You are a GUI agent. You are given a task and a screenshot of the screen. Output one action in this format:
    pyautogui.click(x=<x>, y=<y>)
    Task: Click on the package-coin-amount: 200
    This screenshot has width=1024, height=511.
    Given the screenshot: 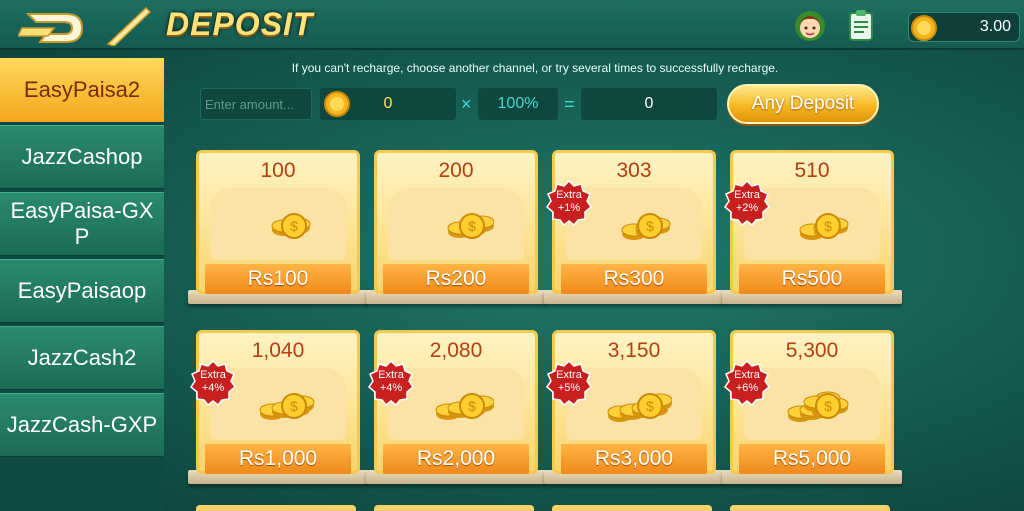 What is the action you would take?
    pyautogui.click(x=456, y=170)
    